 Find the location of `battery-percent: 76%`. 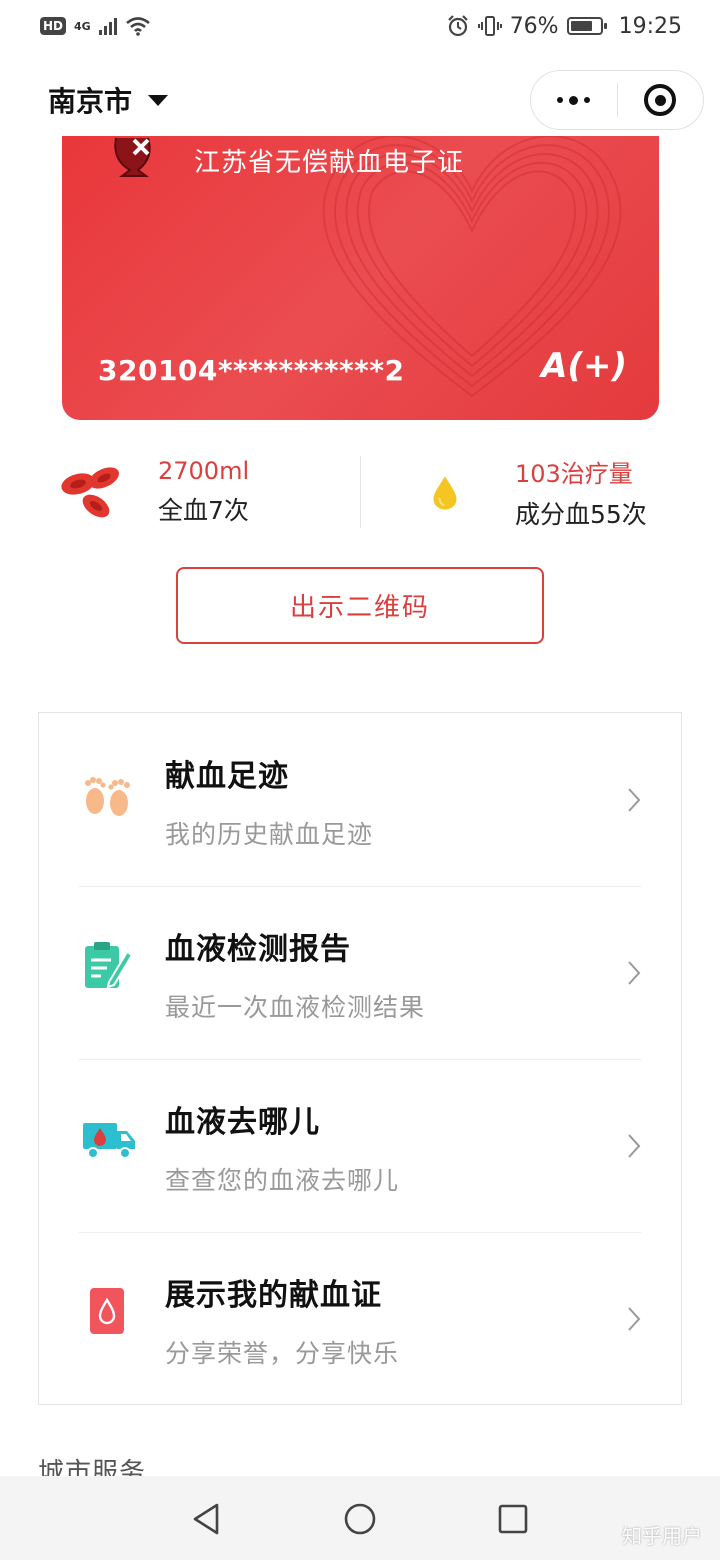

battery-percent: 76% is located at coordinates (534, 26).